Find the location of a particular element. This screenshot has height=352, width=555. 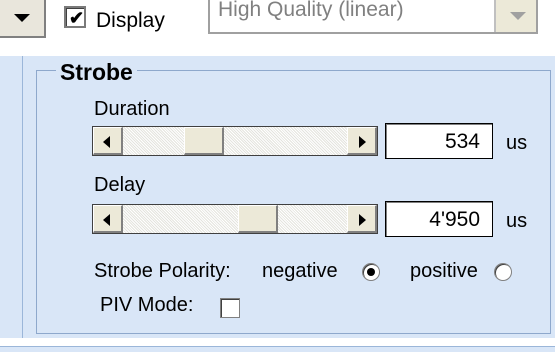

duration-unit: us is located at coordinates (517, 143).